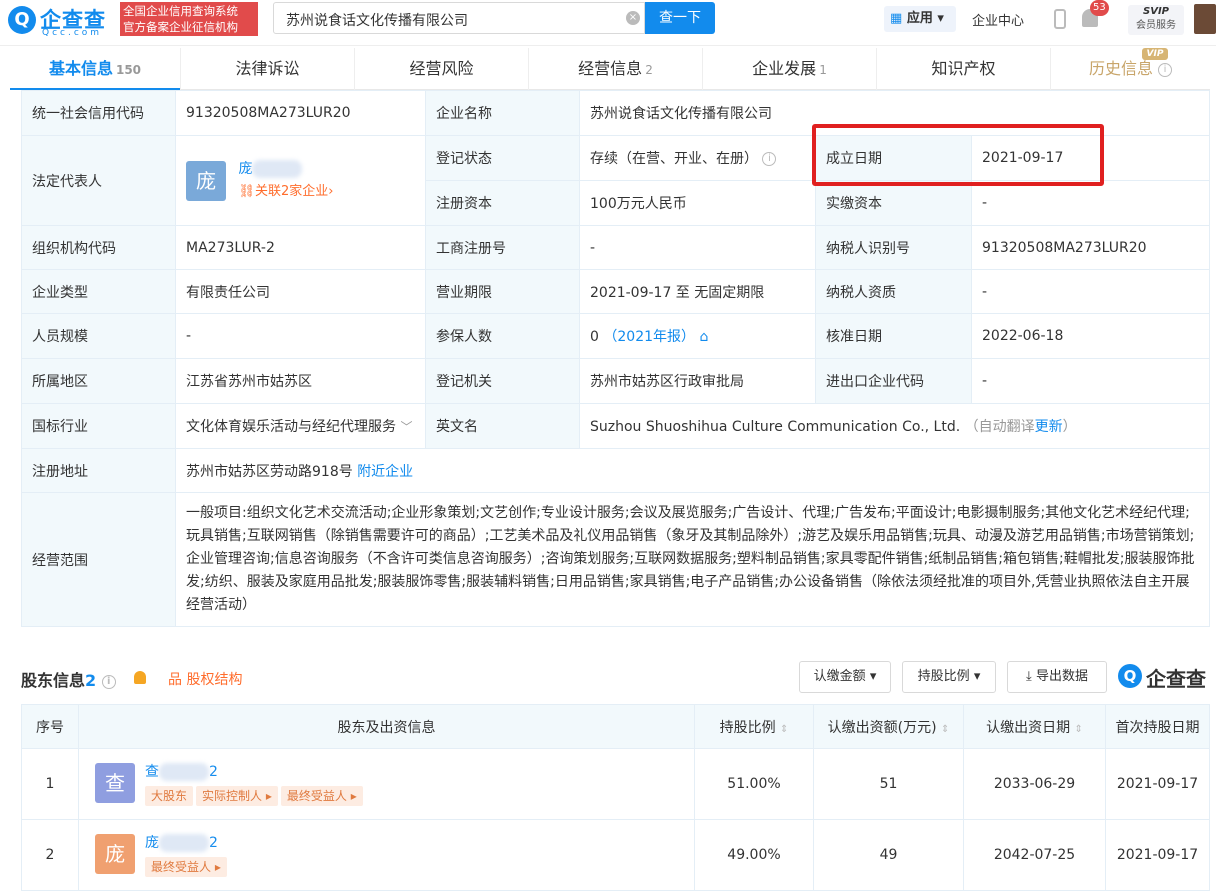 This screenshot has width=1216, height=891. I want to click on address-value: 苏州市姑苏区劳动路918号, so click(269, 471).